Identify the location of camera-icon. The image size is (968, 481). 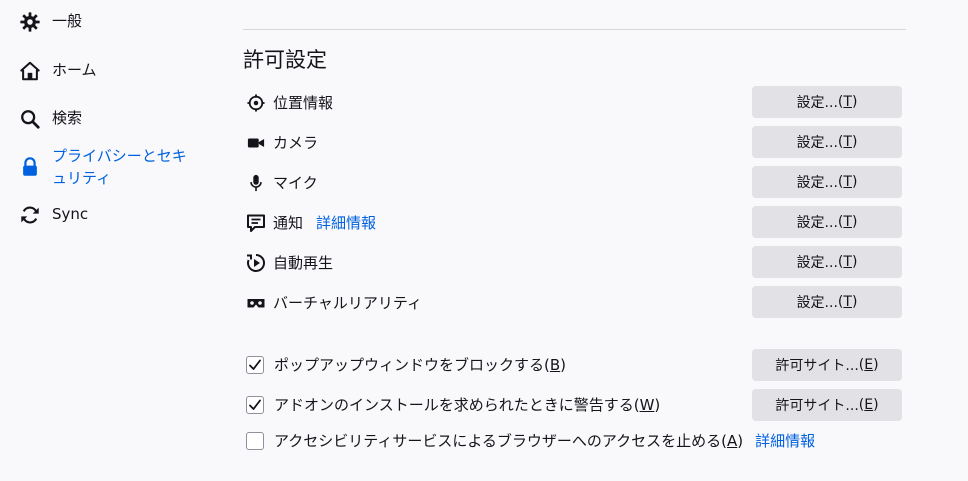
(256, 143).